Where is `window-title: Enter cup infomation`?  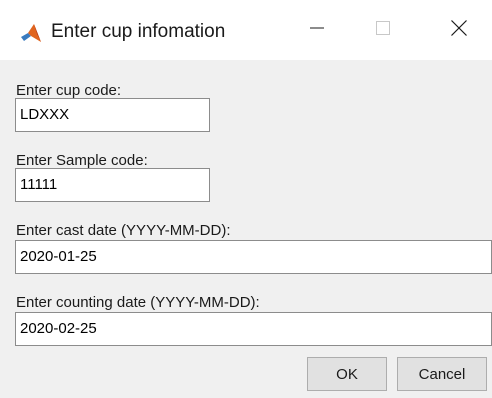 window-title: Enter cup infomation is located at coordinates (138, 31).